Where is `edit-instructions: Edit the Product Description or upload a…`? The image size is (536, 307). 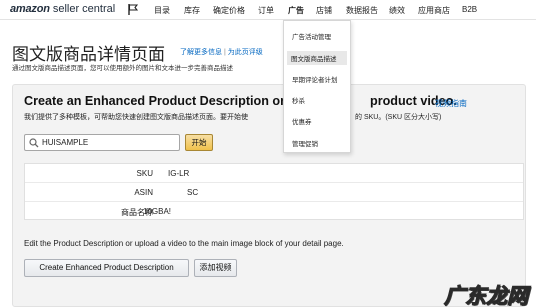 edit-instructions: Edit the Product Description or upload a… is located at coordinates (184, 243).